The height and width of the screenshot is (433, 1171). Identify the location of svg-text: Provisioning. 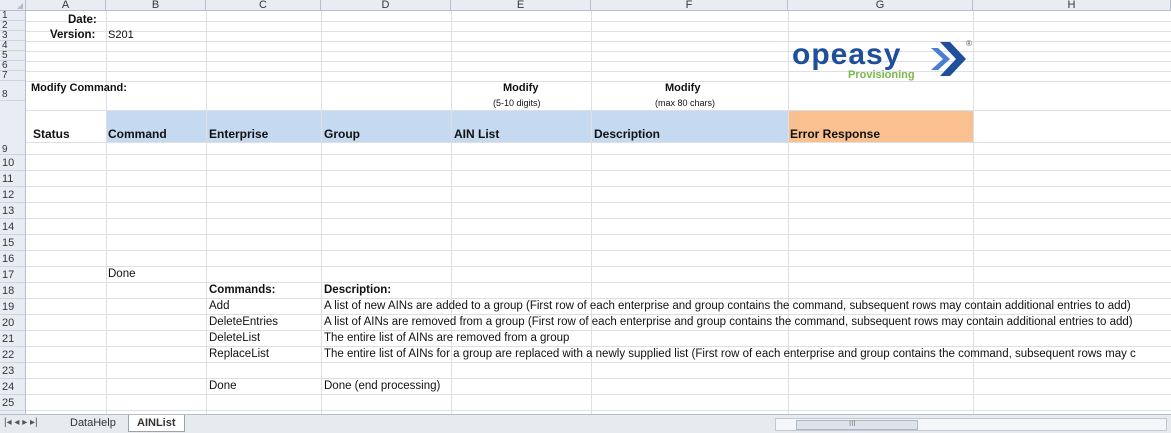
(881, 75).